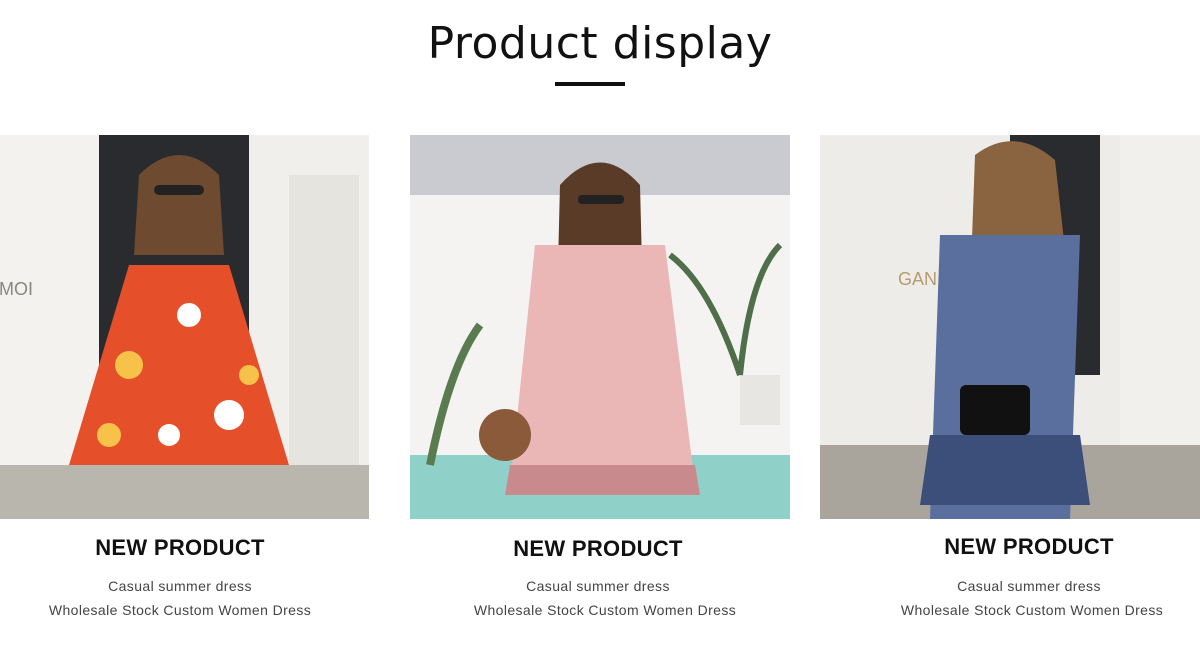 This screenshot has width=1200, height=648. What do you see at coordinates (1032, 610) in the screenshot?
I see `product-3-description: Wholesale Stock Custom Women Dress` at bounding box center [1032, 610].